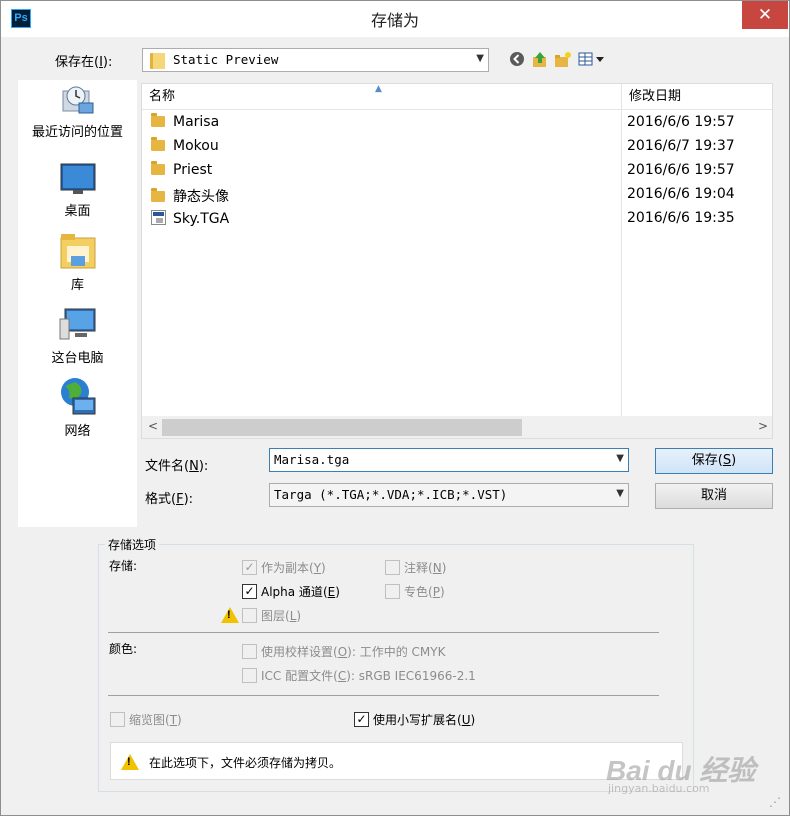  What do you see at coordinates (391, 494) in the screenshot?
I see `format-value: Targa (*.TGA;*.VDA;*.ICB;*.VST)` at bounding box center [391, 494].